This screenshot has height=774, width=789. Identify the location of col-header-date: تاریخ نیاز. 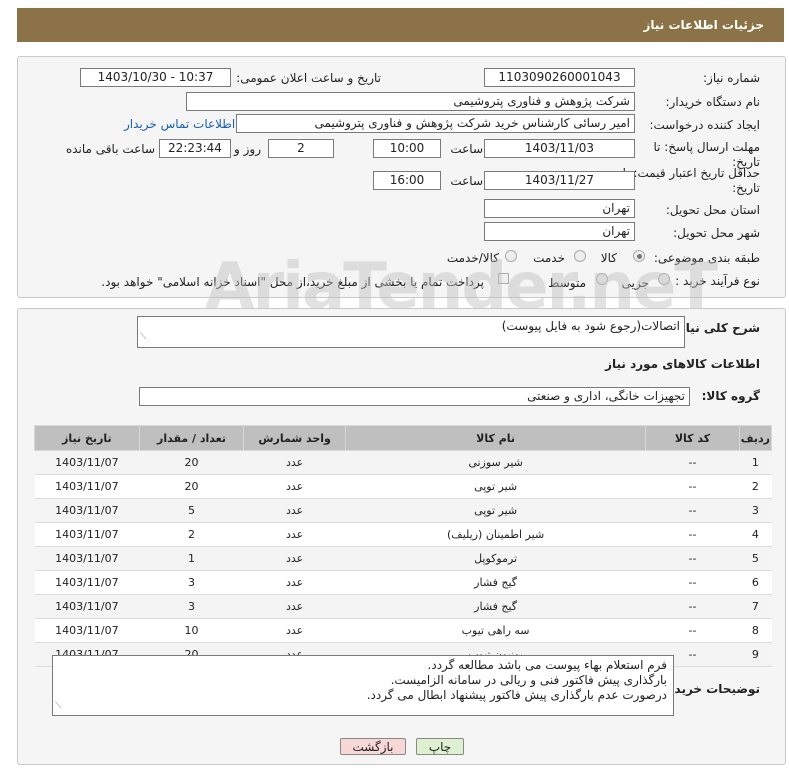
(87, 438).